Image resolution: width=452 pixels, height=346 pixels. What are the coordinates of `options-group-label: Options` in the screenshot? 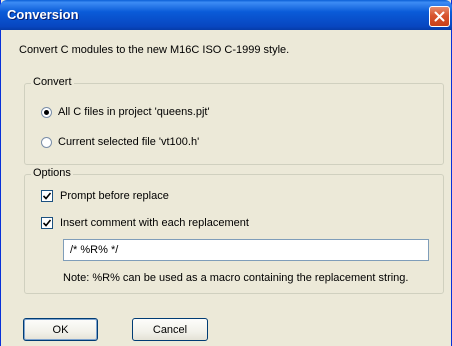 It's located at (52, 173).